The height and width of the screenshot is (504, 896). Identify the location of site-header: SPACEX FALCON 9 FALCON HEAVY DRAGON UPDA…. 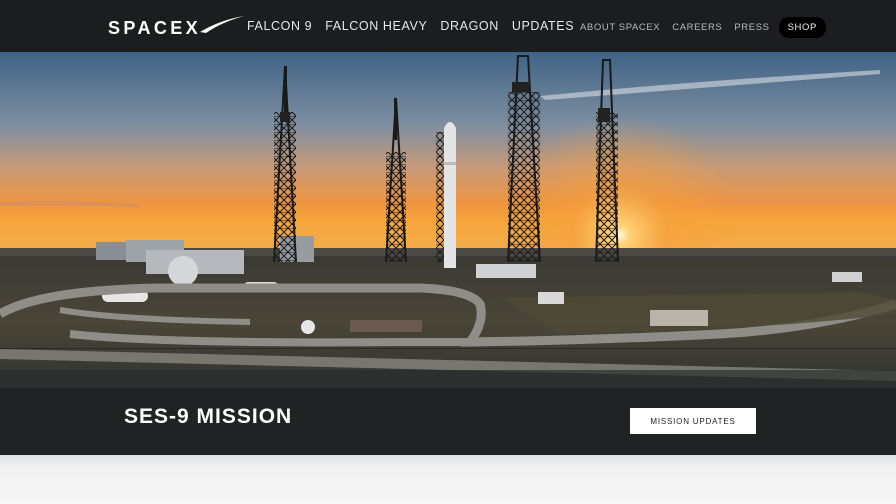
(448, 26).